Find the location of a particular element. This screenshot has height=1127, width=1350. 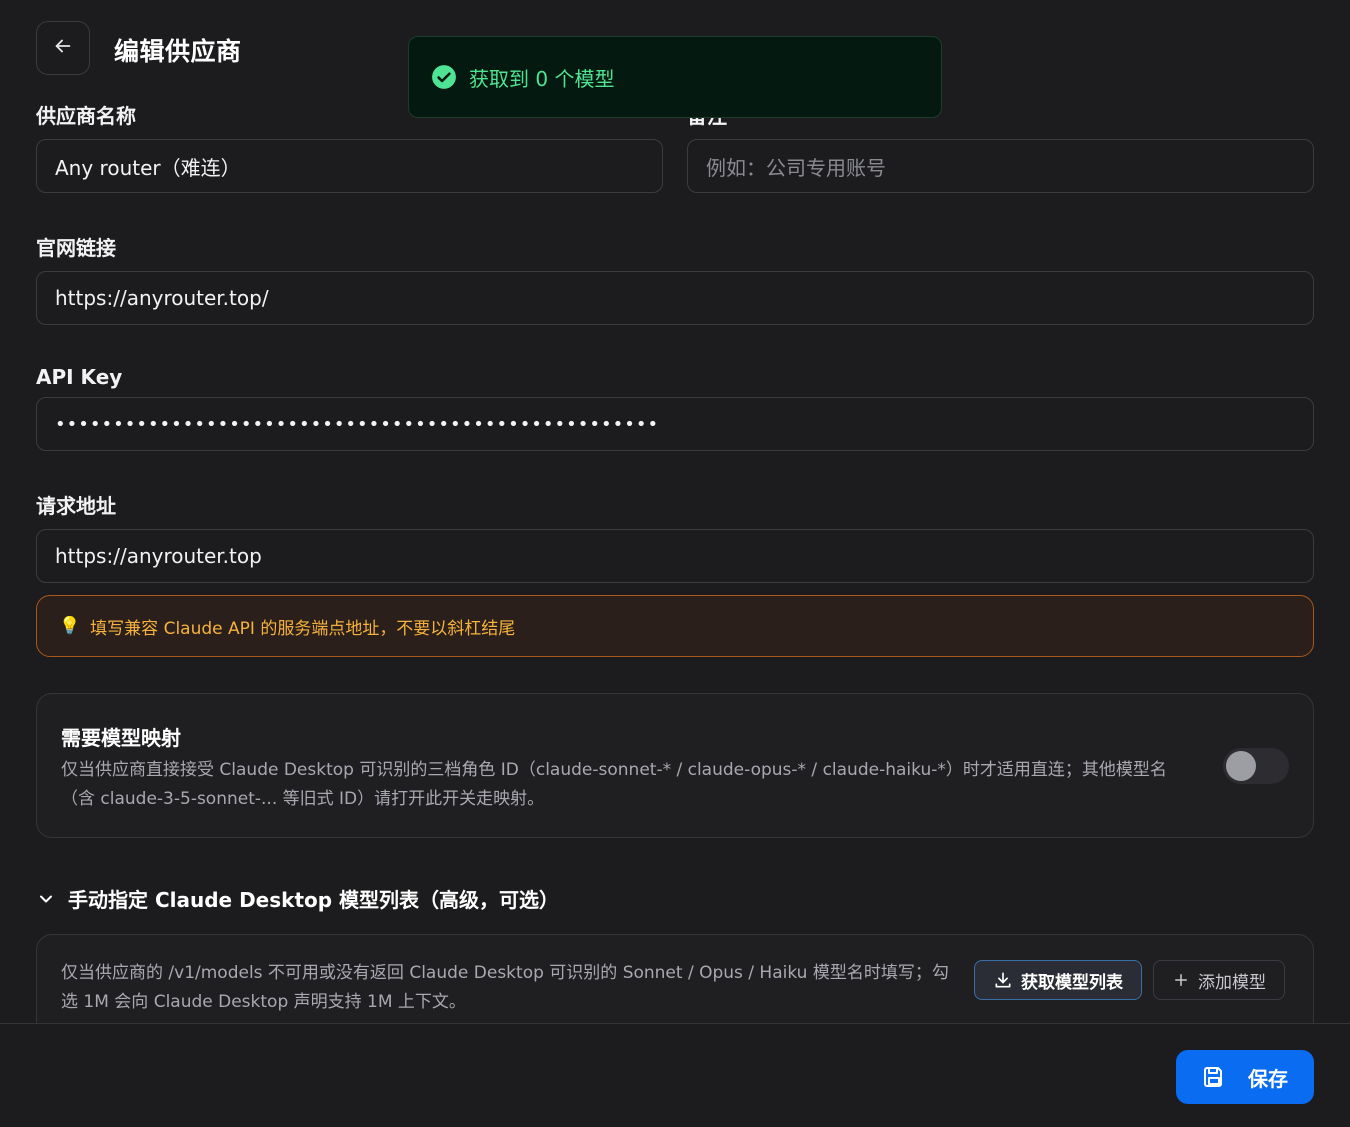

model-mapping-toggle is located at coordinates (1256, 766).